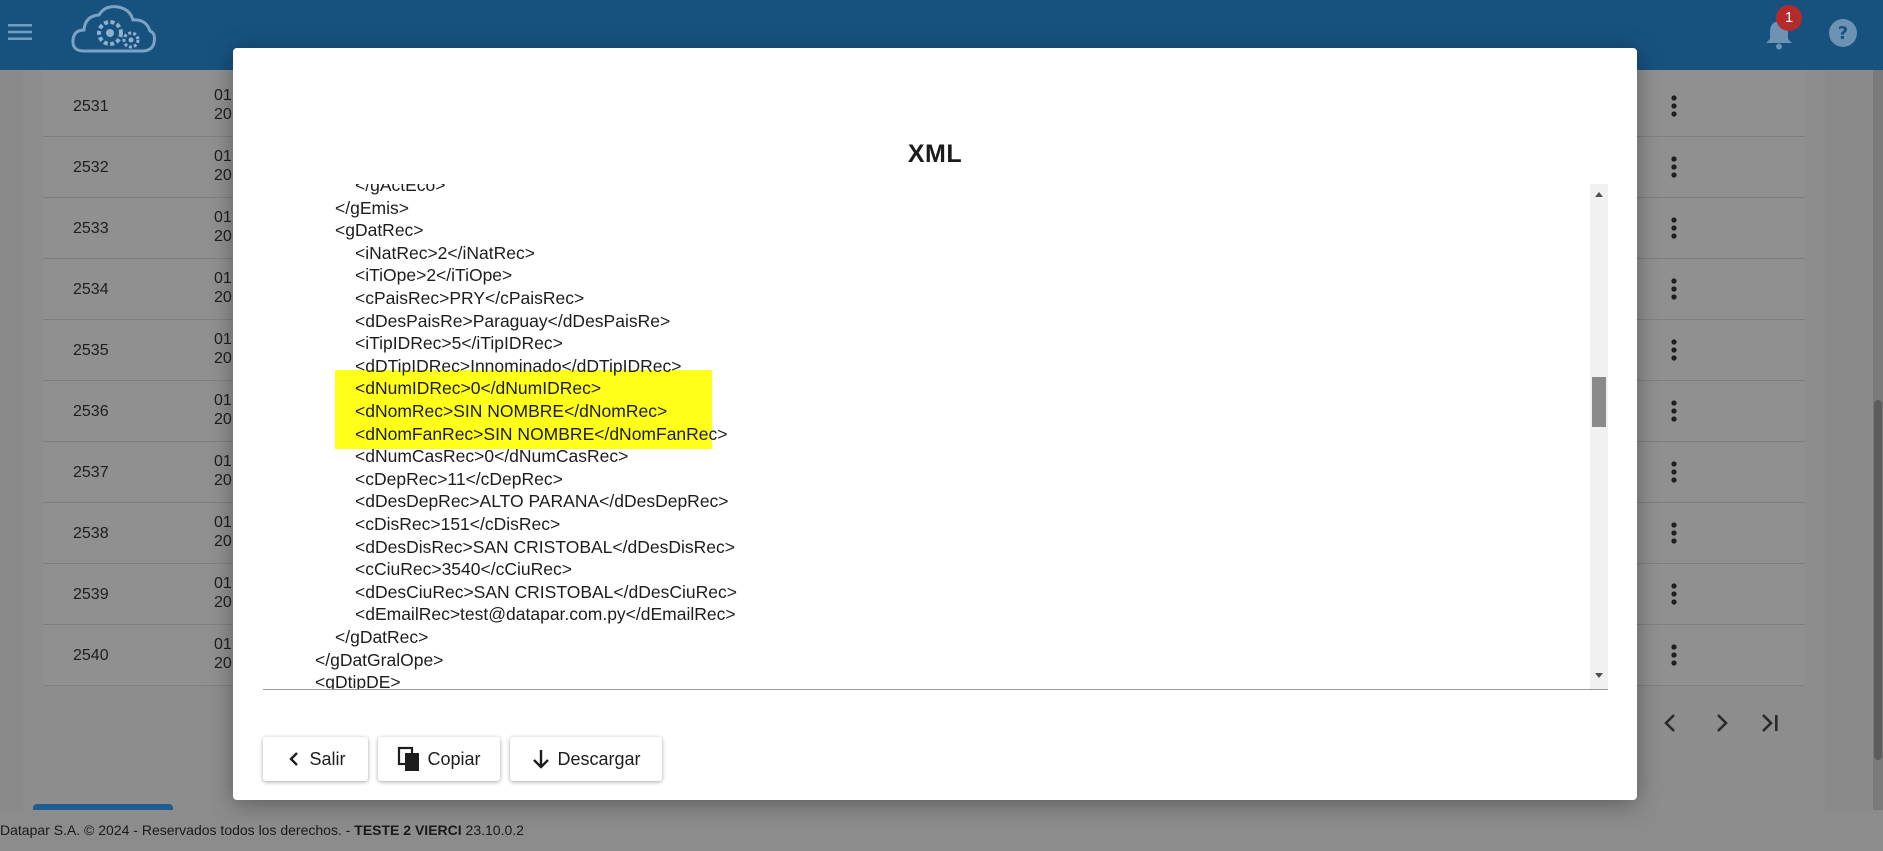  I want to click on xml-line: <dDTipIDRec>Innominado</dDTipIDRec>, so click(518, 365).